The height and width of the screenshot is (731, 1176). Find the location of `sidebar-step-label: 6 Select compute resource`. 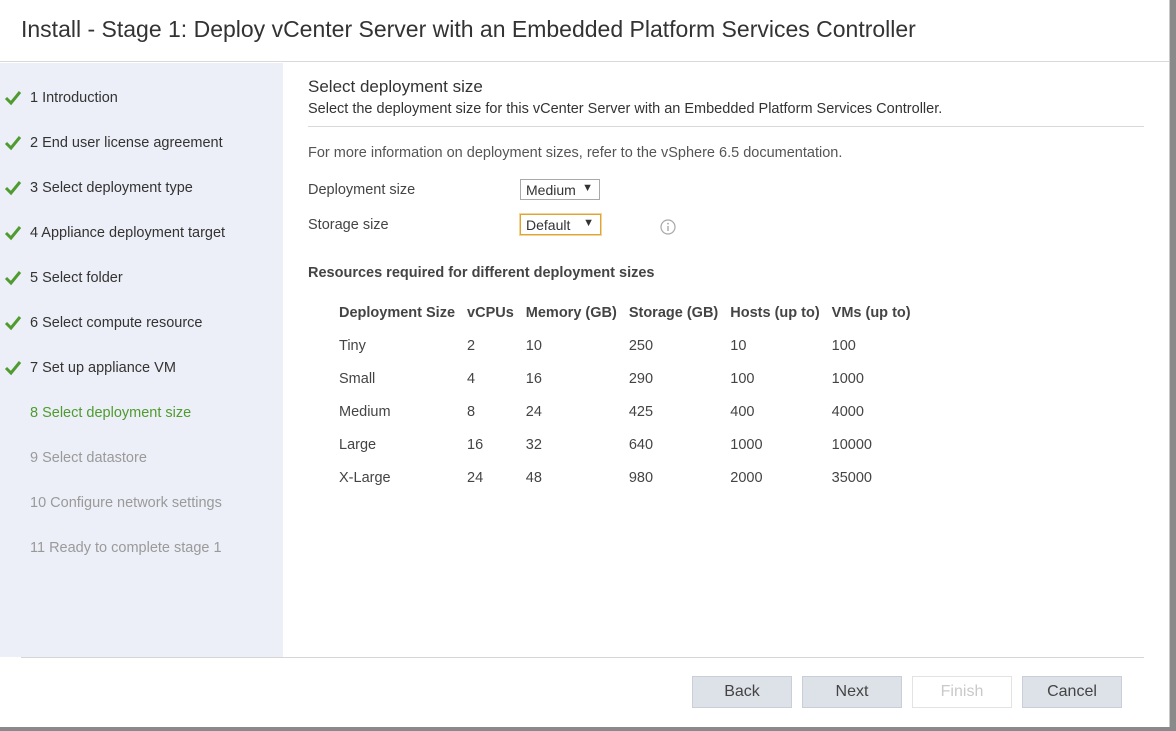

sidebar-step-label: 6 Select compute resource is located at coordinates (116, 323).